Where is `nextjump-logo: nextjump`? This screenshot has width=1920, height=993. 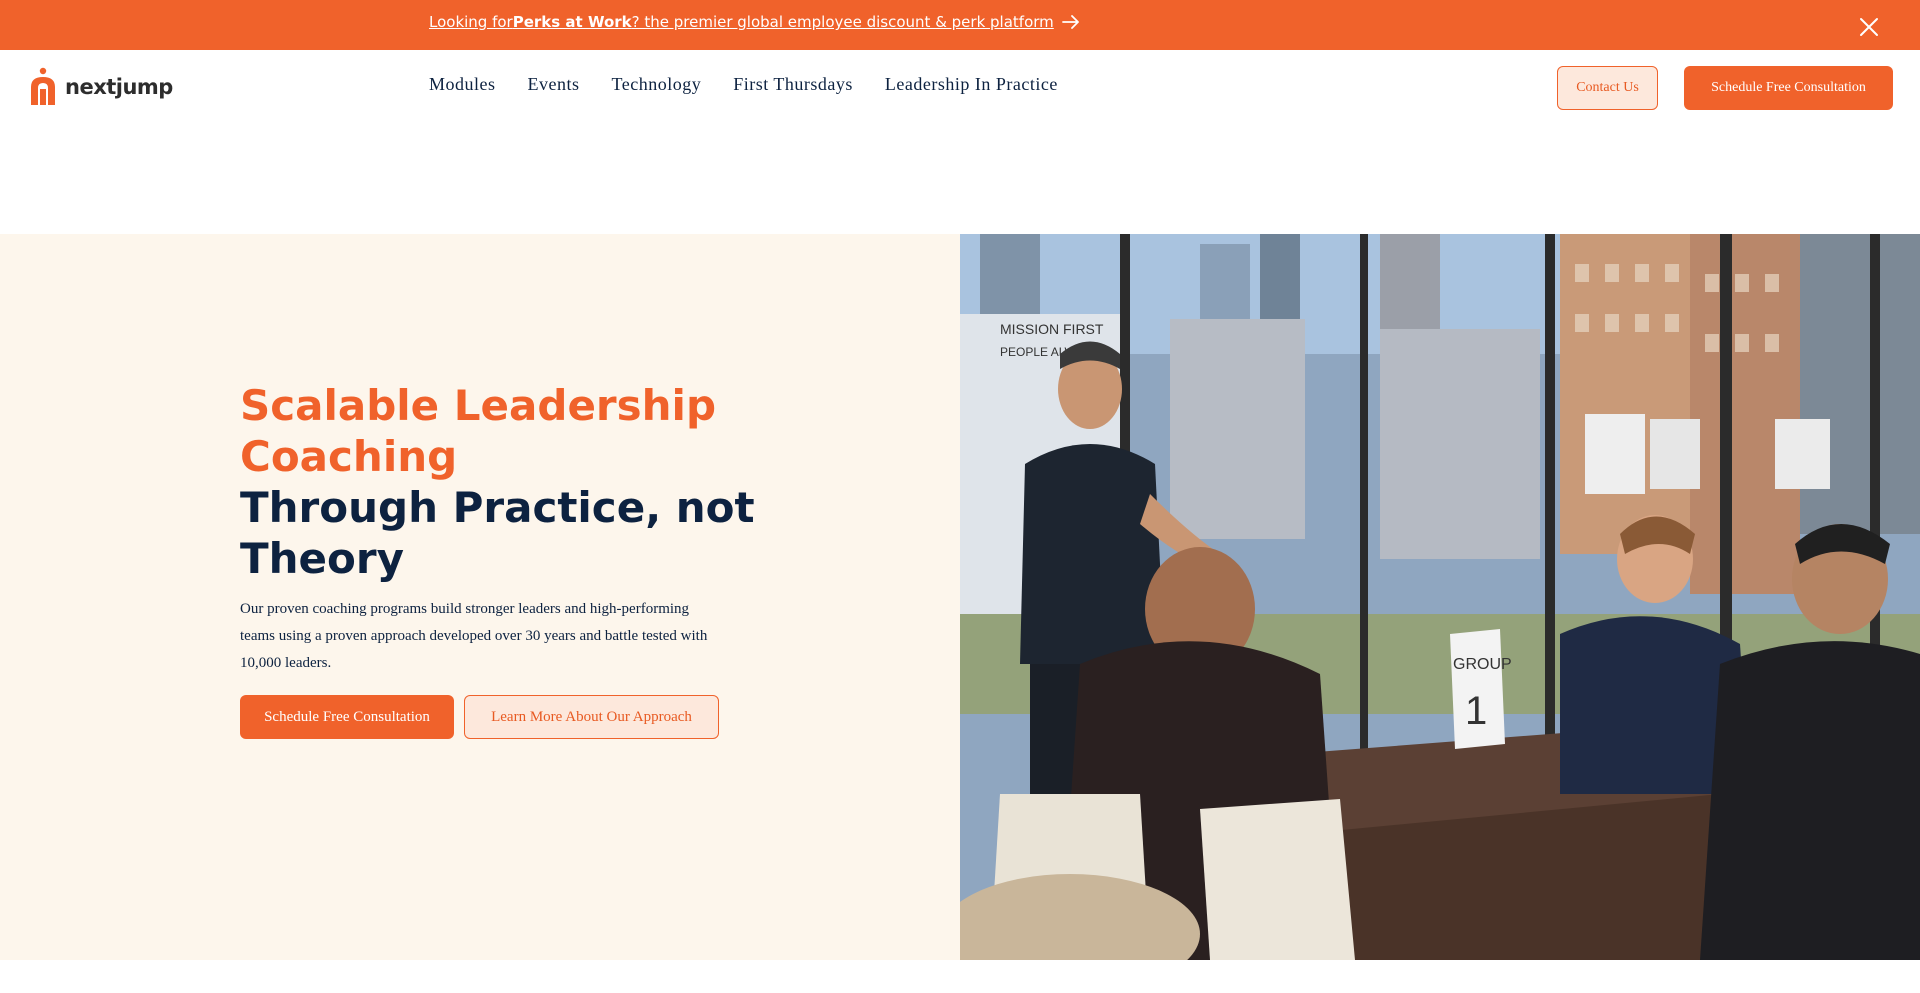 nextjump-logo: nextjump is located at coordinates (100, 87).